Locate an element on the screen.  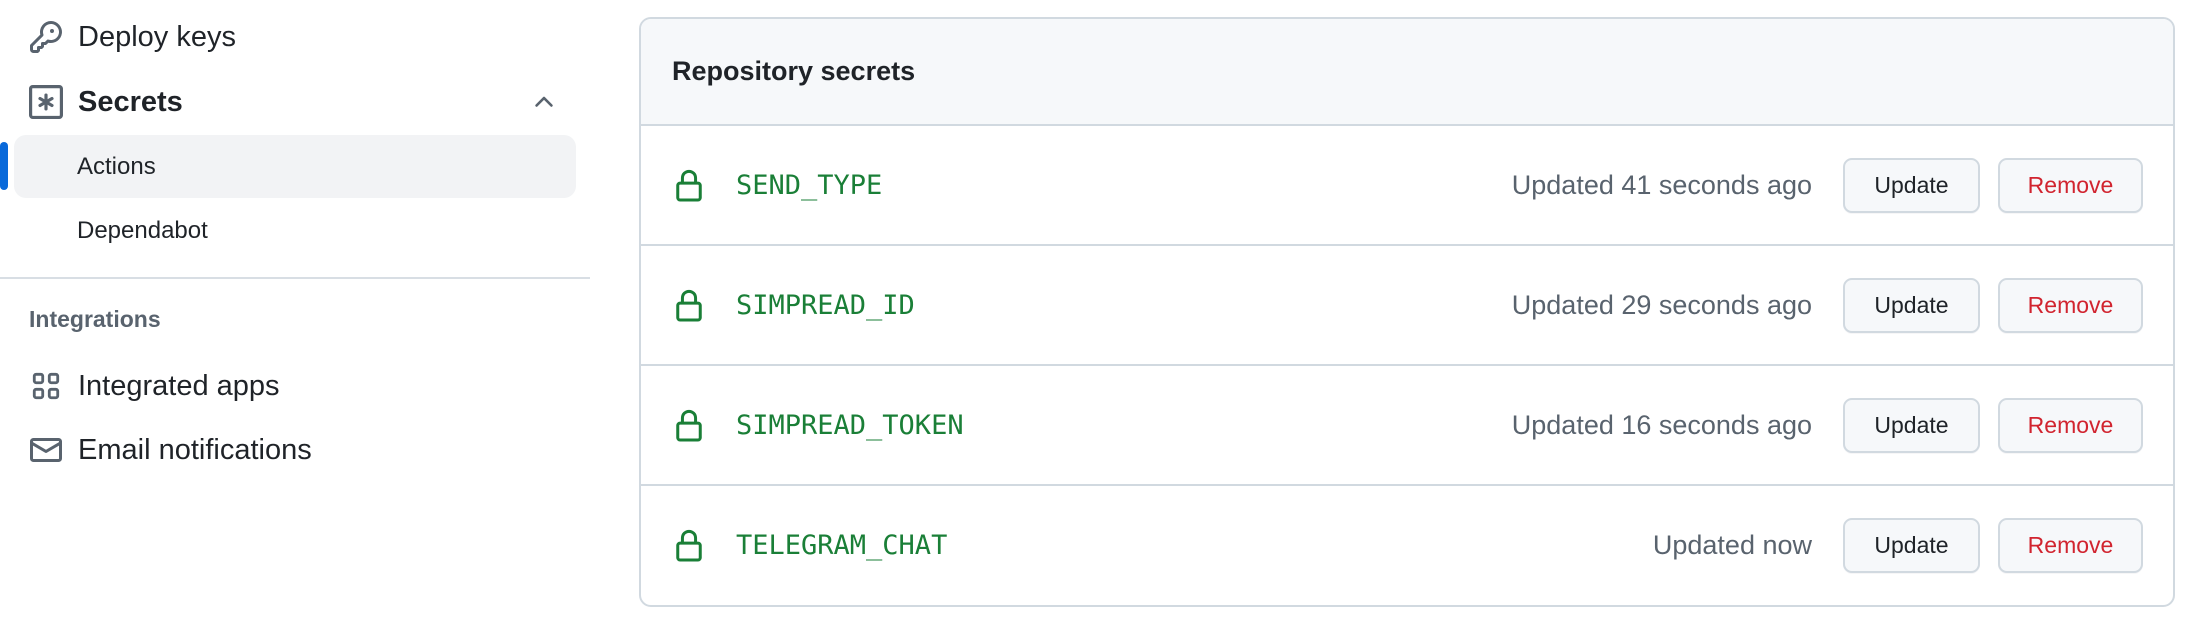
asterisk-icon is located at coordinates (46, 102).